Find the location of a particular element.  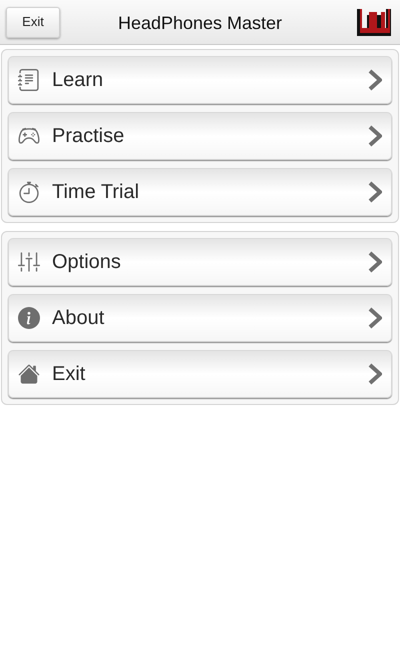

menu-label: Practise is located at coordinates (88, 136).